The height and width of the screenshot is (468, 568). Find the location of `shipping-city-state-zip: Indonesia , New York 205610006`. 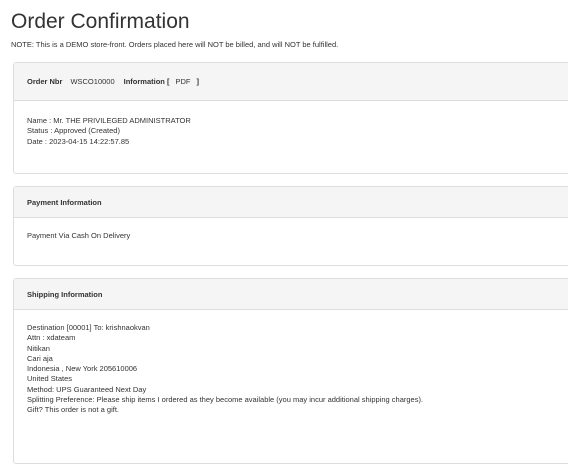

shipping-city-state-zip: Indonesia , New York 205610006 is located at coordinates (82, 369).